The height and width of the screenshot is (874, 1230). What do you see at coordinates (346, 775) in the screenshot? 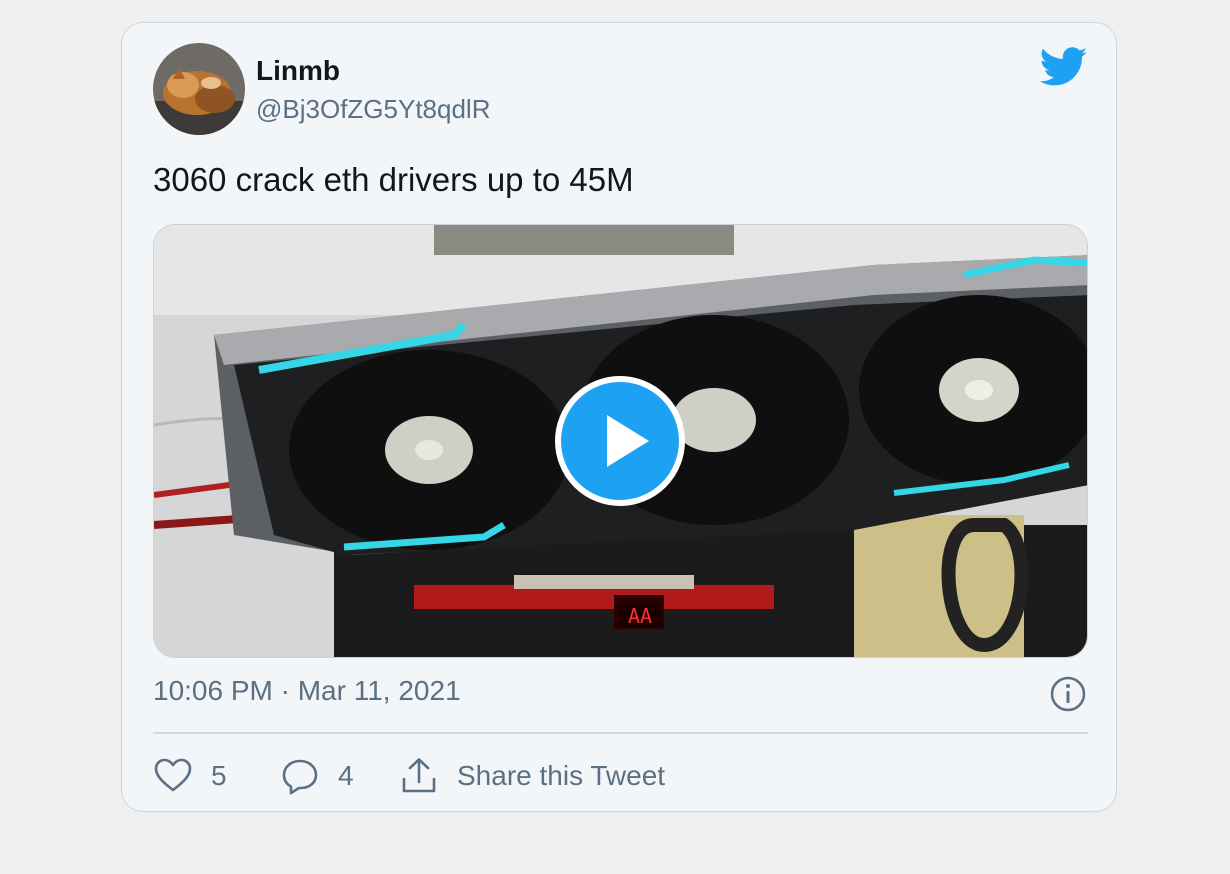
I see `reply-count: 4` at bounding box center [346, 775].